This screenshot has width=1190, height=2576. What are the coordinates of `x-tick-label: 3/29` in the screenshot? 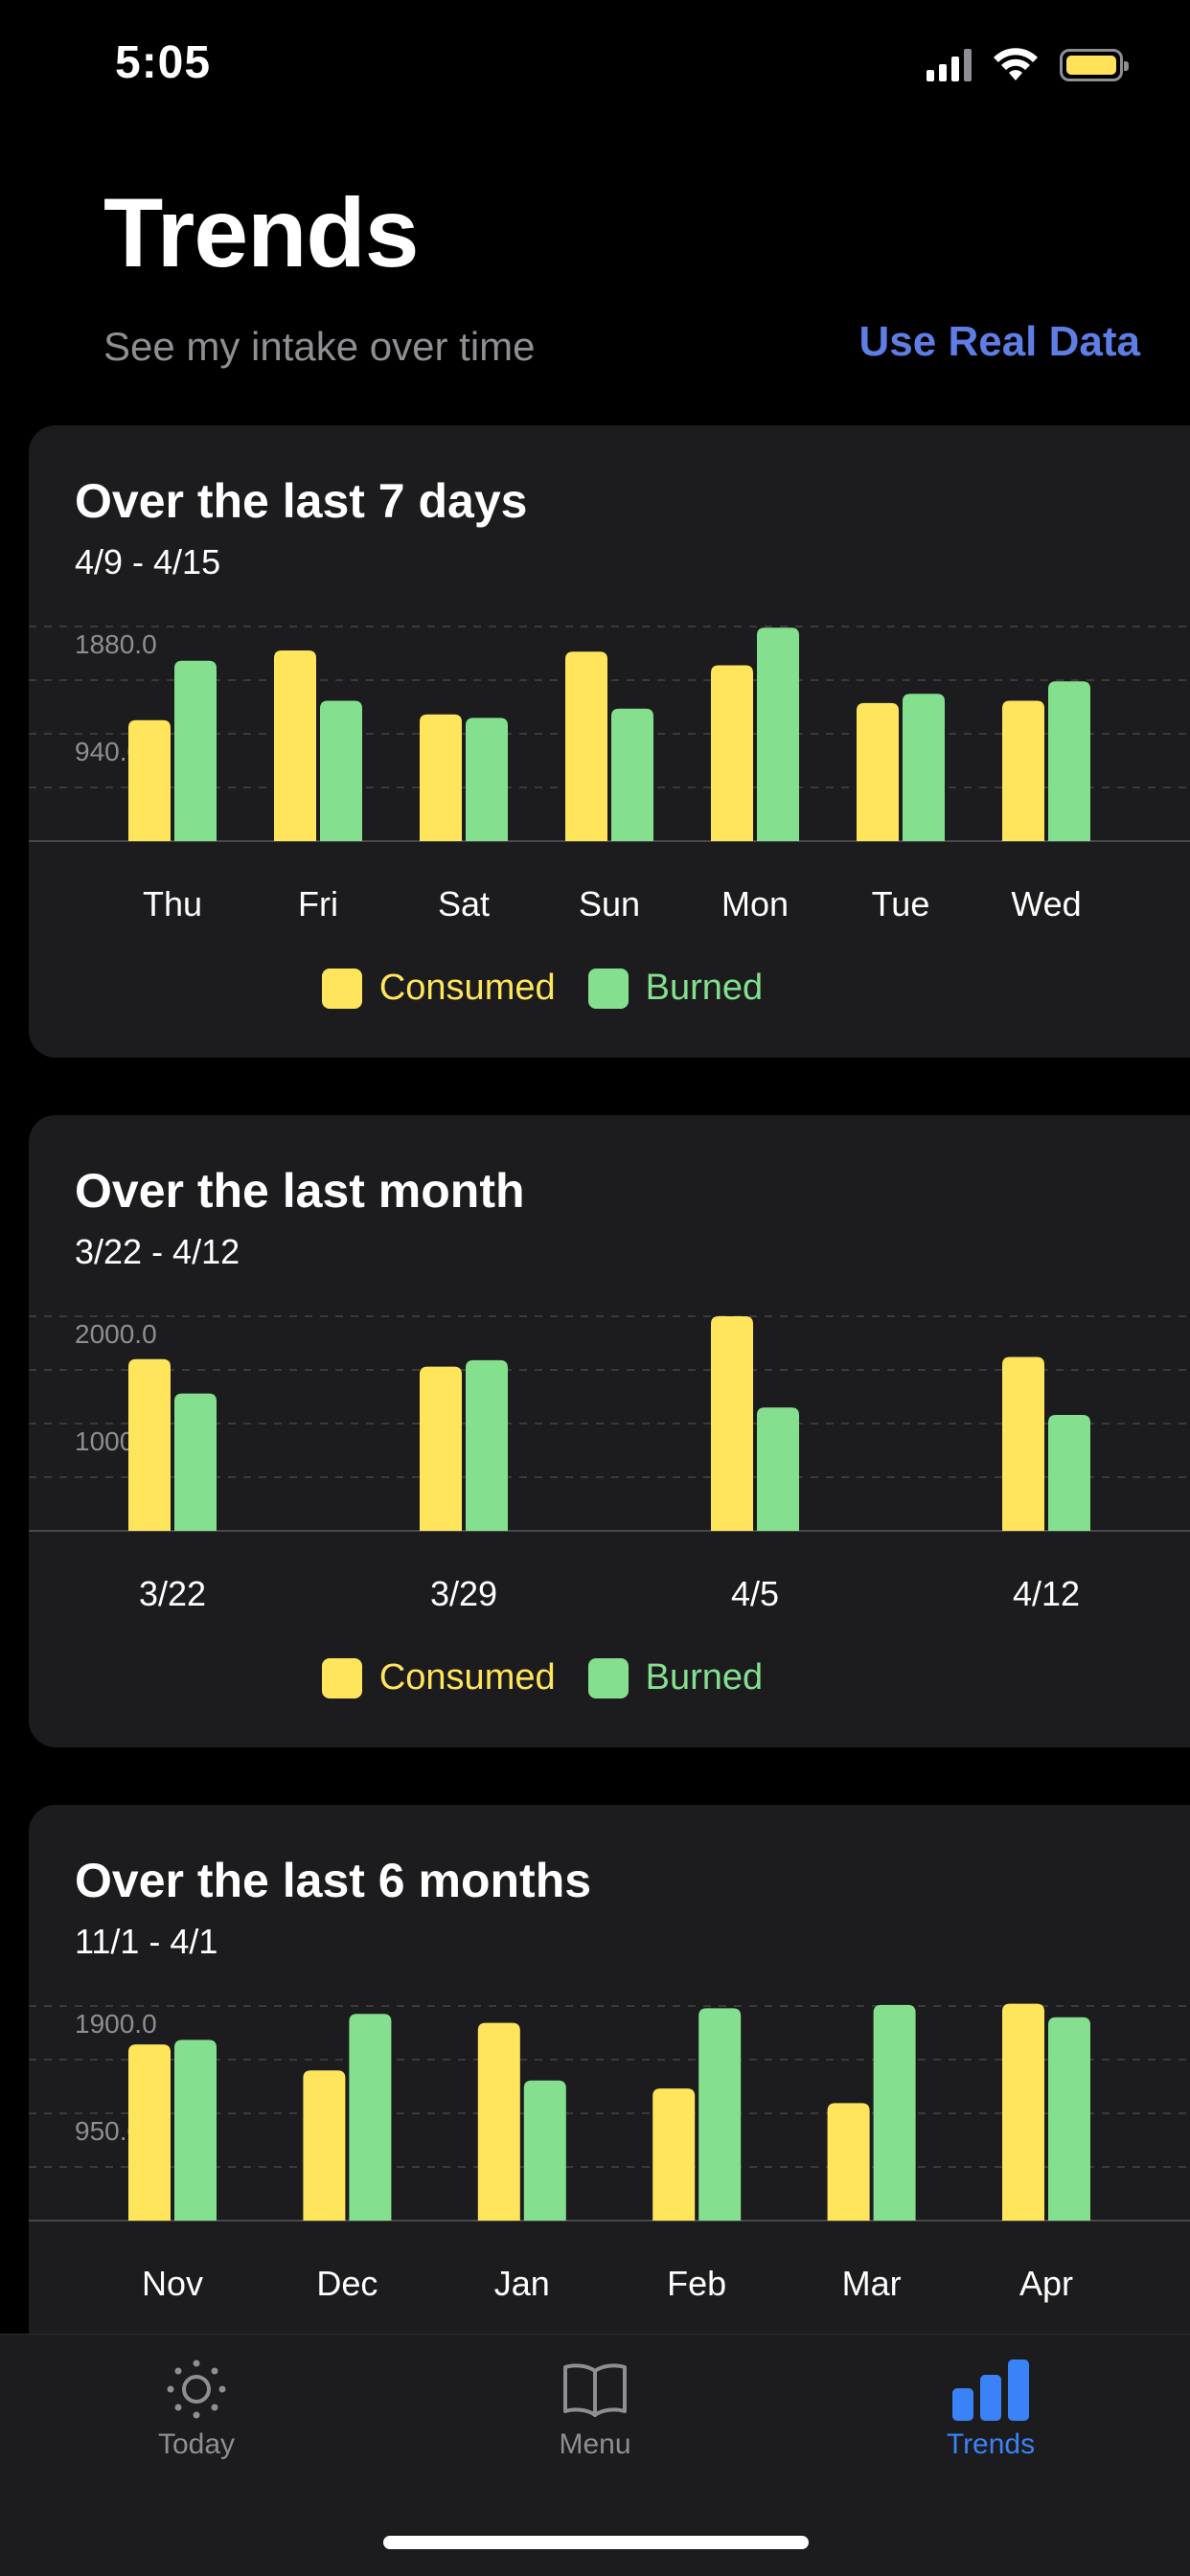 It's located at (464, 1593).